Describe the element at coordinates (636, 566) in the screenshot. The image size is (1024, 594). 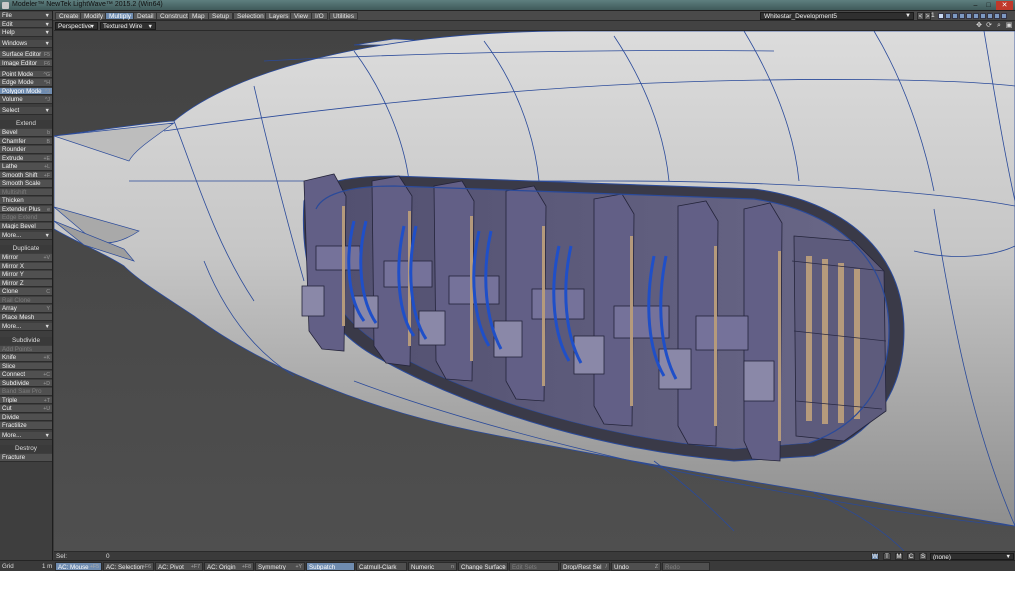
I see `undo-button: Undo Z` at that location.